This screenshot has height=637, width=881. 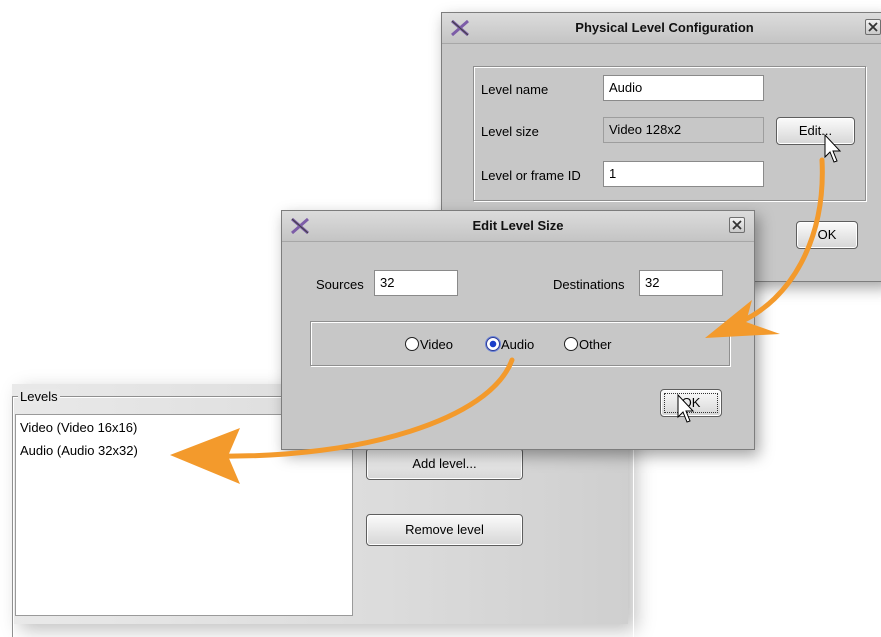 What do you see at coordinates (366, 408) in the screenshot?
I see `arrow-audio-to-list` at bounding box center [366, 408].